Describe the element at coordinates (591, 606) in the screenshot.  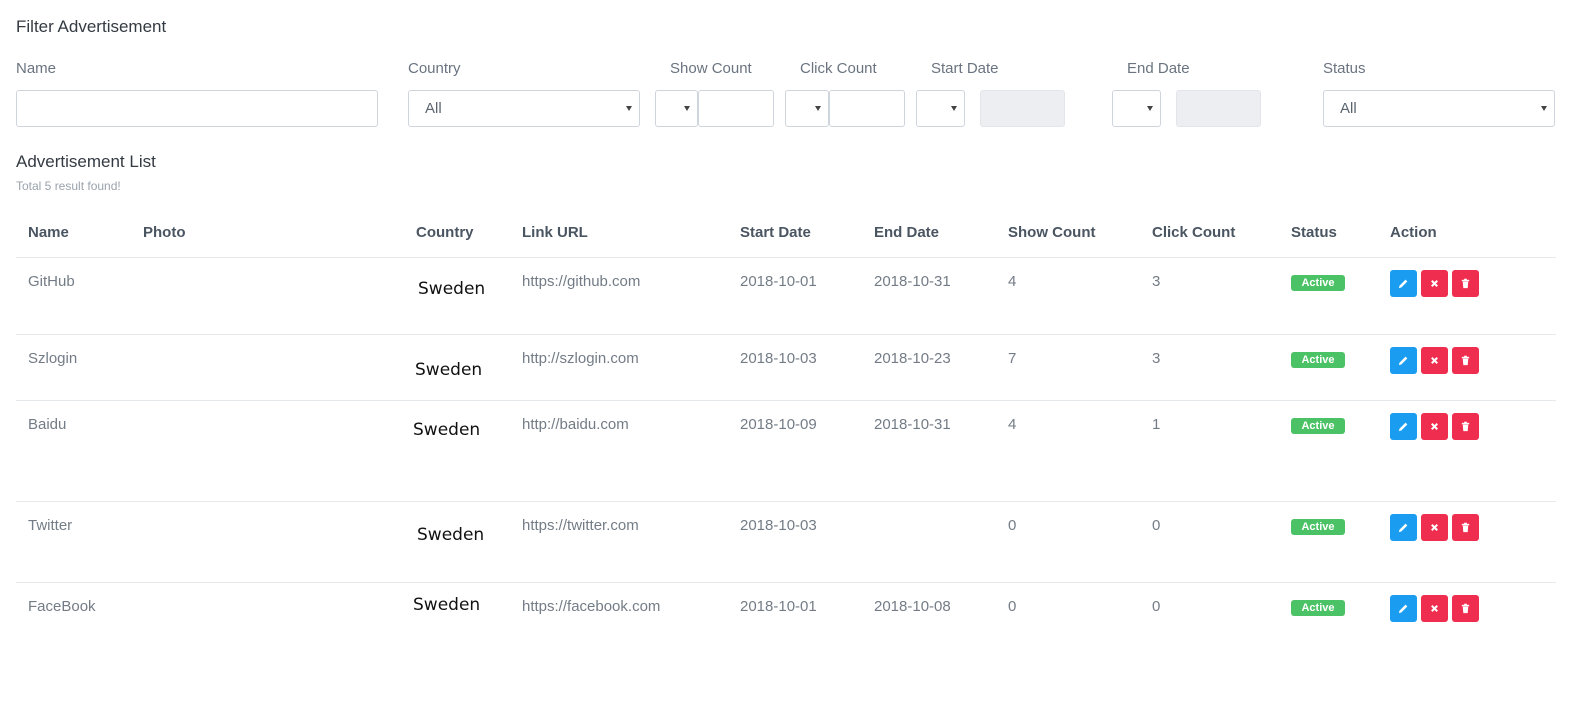
I see `cell-link-url: https://facebook.com` at that location.